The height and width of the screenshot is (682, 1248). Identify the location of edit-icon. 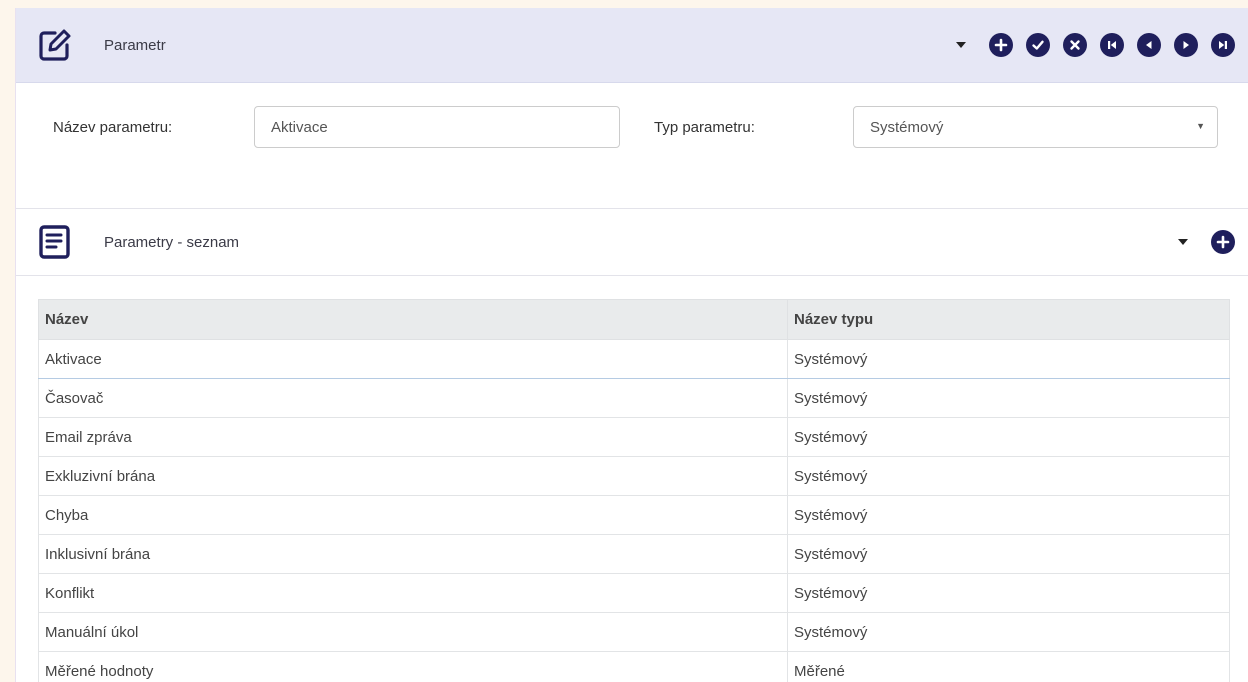
(55, 45).